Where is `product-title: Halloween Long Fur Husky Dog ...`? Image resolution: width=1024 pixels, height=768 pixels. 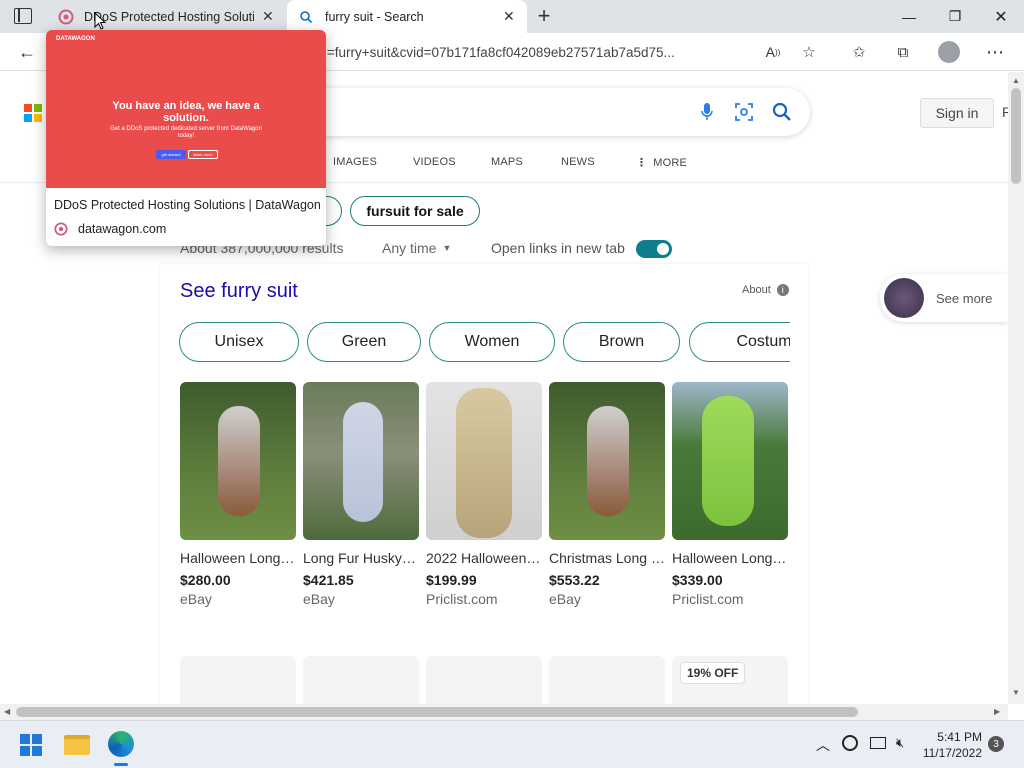 product-title: Halloween Long Fur Husky Dog ... is located at coordinates (730, 558).